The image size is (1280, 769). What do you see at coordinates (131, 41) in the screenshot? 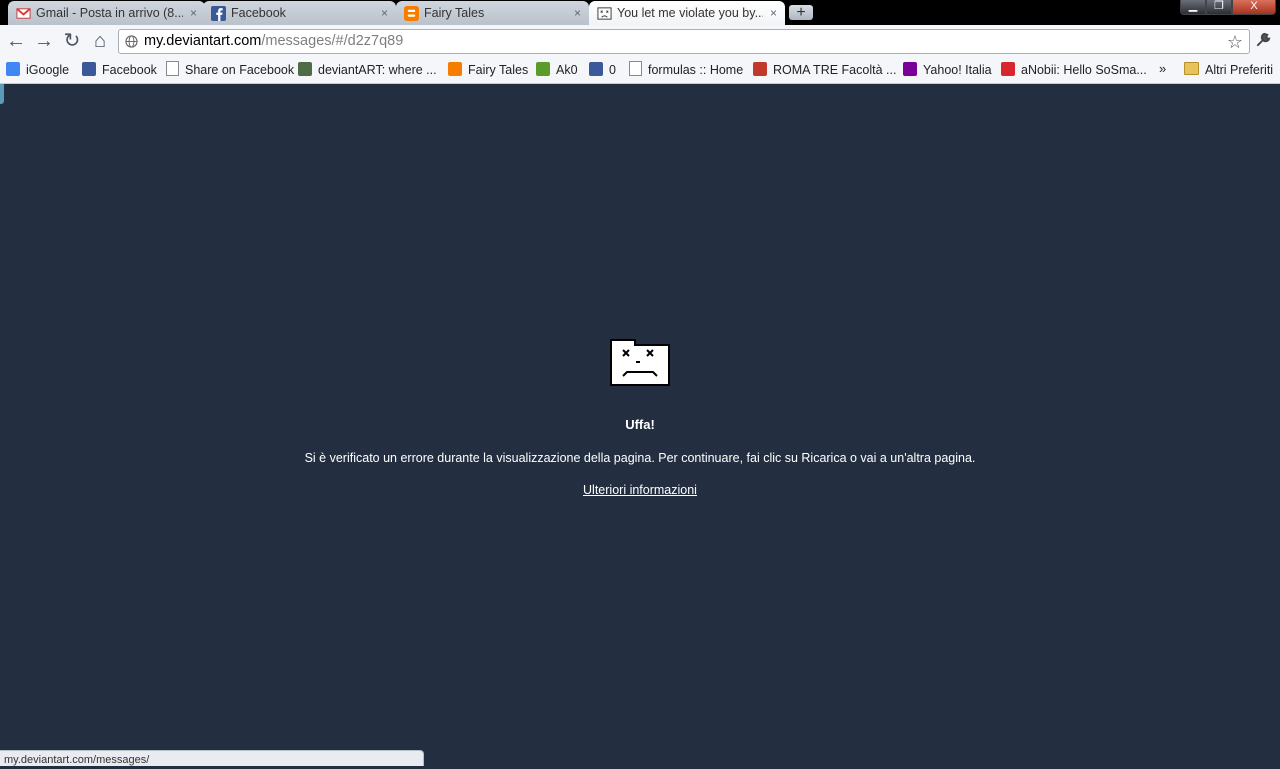
I see `globe-icon` at bounding box center [131, 41].